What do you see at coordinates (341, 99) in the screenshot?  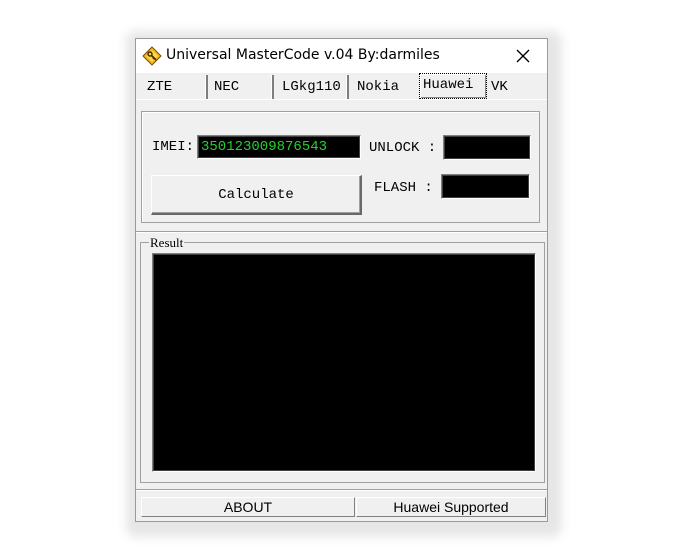 I see `tab-strip-edge` at bounding box center [341, 99].